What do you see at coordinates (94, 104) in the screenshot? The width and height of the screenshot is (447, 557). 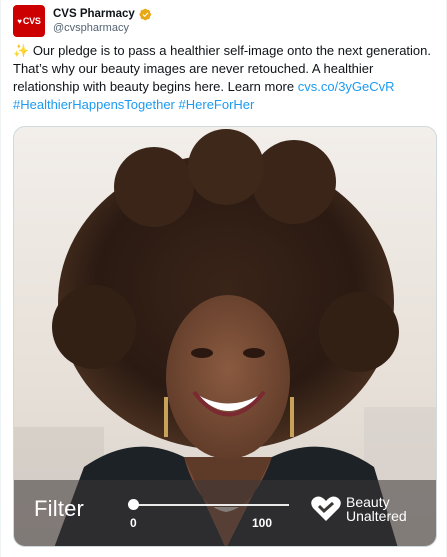 I see `hashtag-link: #HealthierHappensTogether` at bounding box center [94, 104].